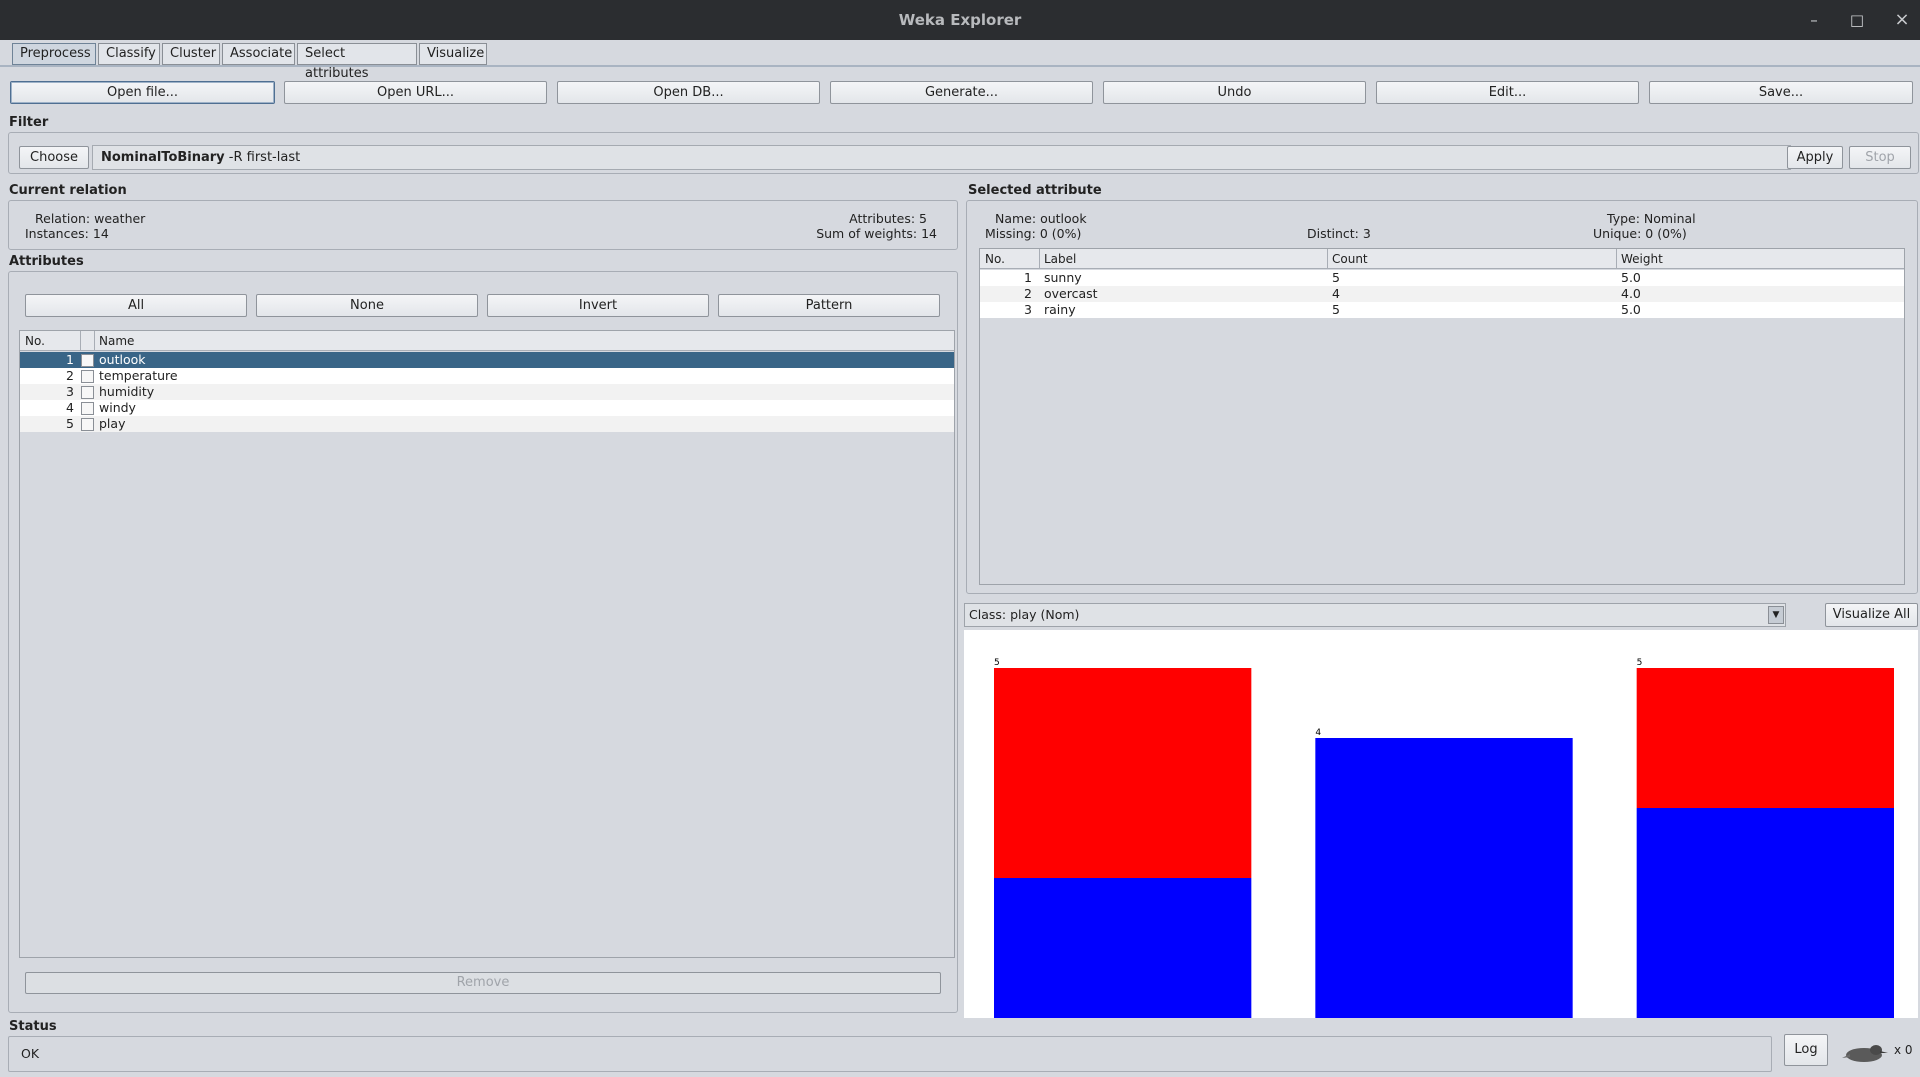 Image resolution: width=1920 pixels, height=1077 pixels. What do you see at coordinates (1318, 733) in the screenshot?
I see `bar-total-label: 4` at bounding box center [1318, 733].